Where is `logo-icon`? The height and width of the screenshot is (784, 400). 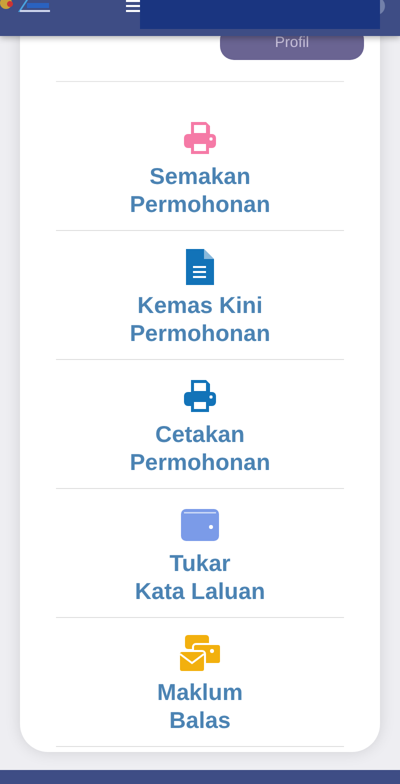 logo-icon is located at coordinates (26, 7).